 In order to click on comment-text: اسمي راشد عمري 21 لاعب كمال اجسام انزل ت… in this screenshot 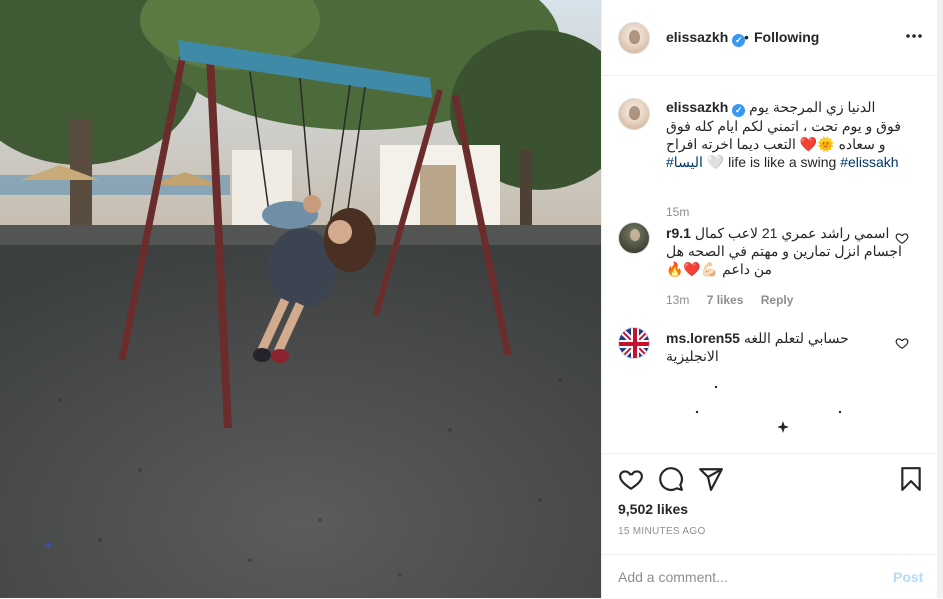, I will do `click(784, 251)`.